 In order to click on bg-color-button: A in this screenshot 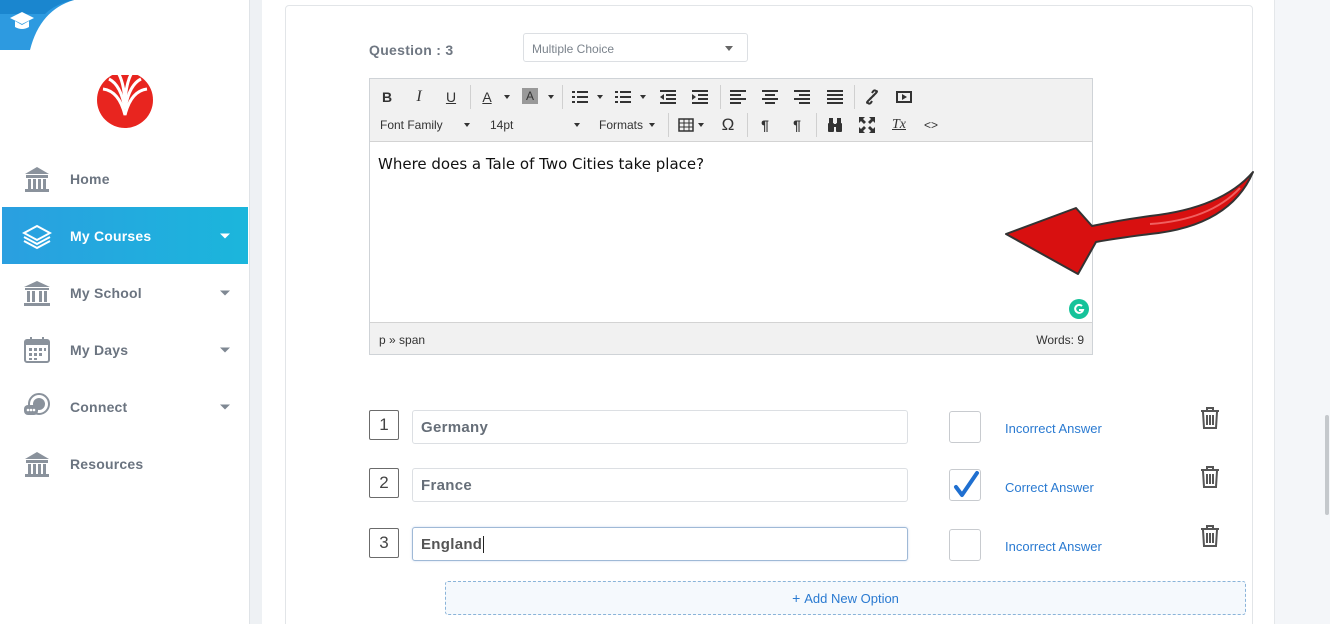, I will do `click(530, 96)`.